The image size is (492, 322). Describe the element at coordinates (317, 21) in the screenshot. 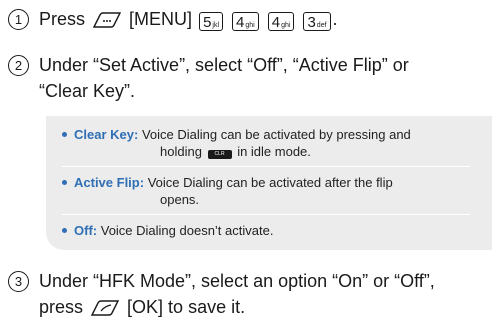

I see `key-3-icon: 3def` at that location.